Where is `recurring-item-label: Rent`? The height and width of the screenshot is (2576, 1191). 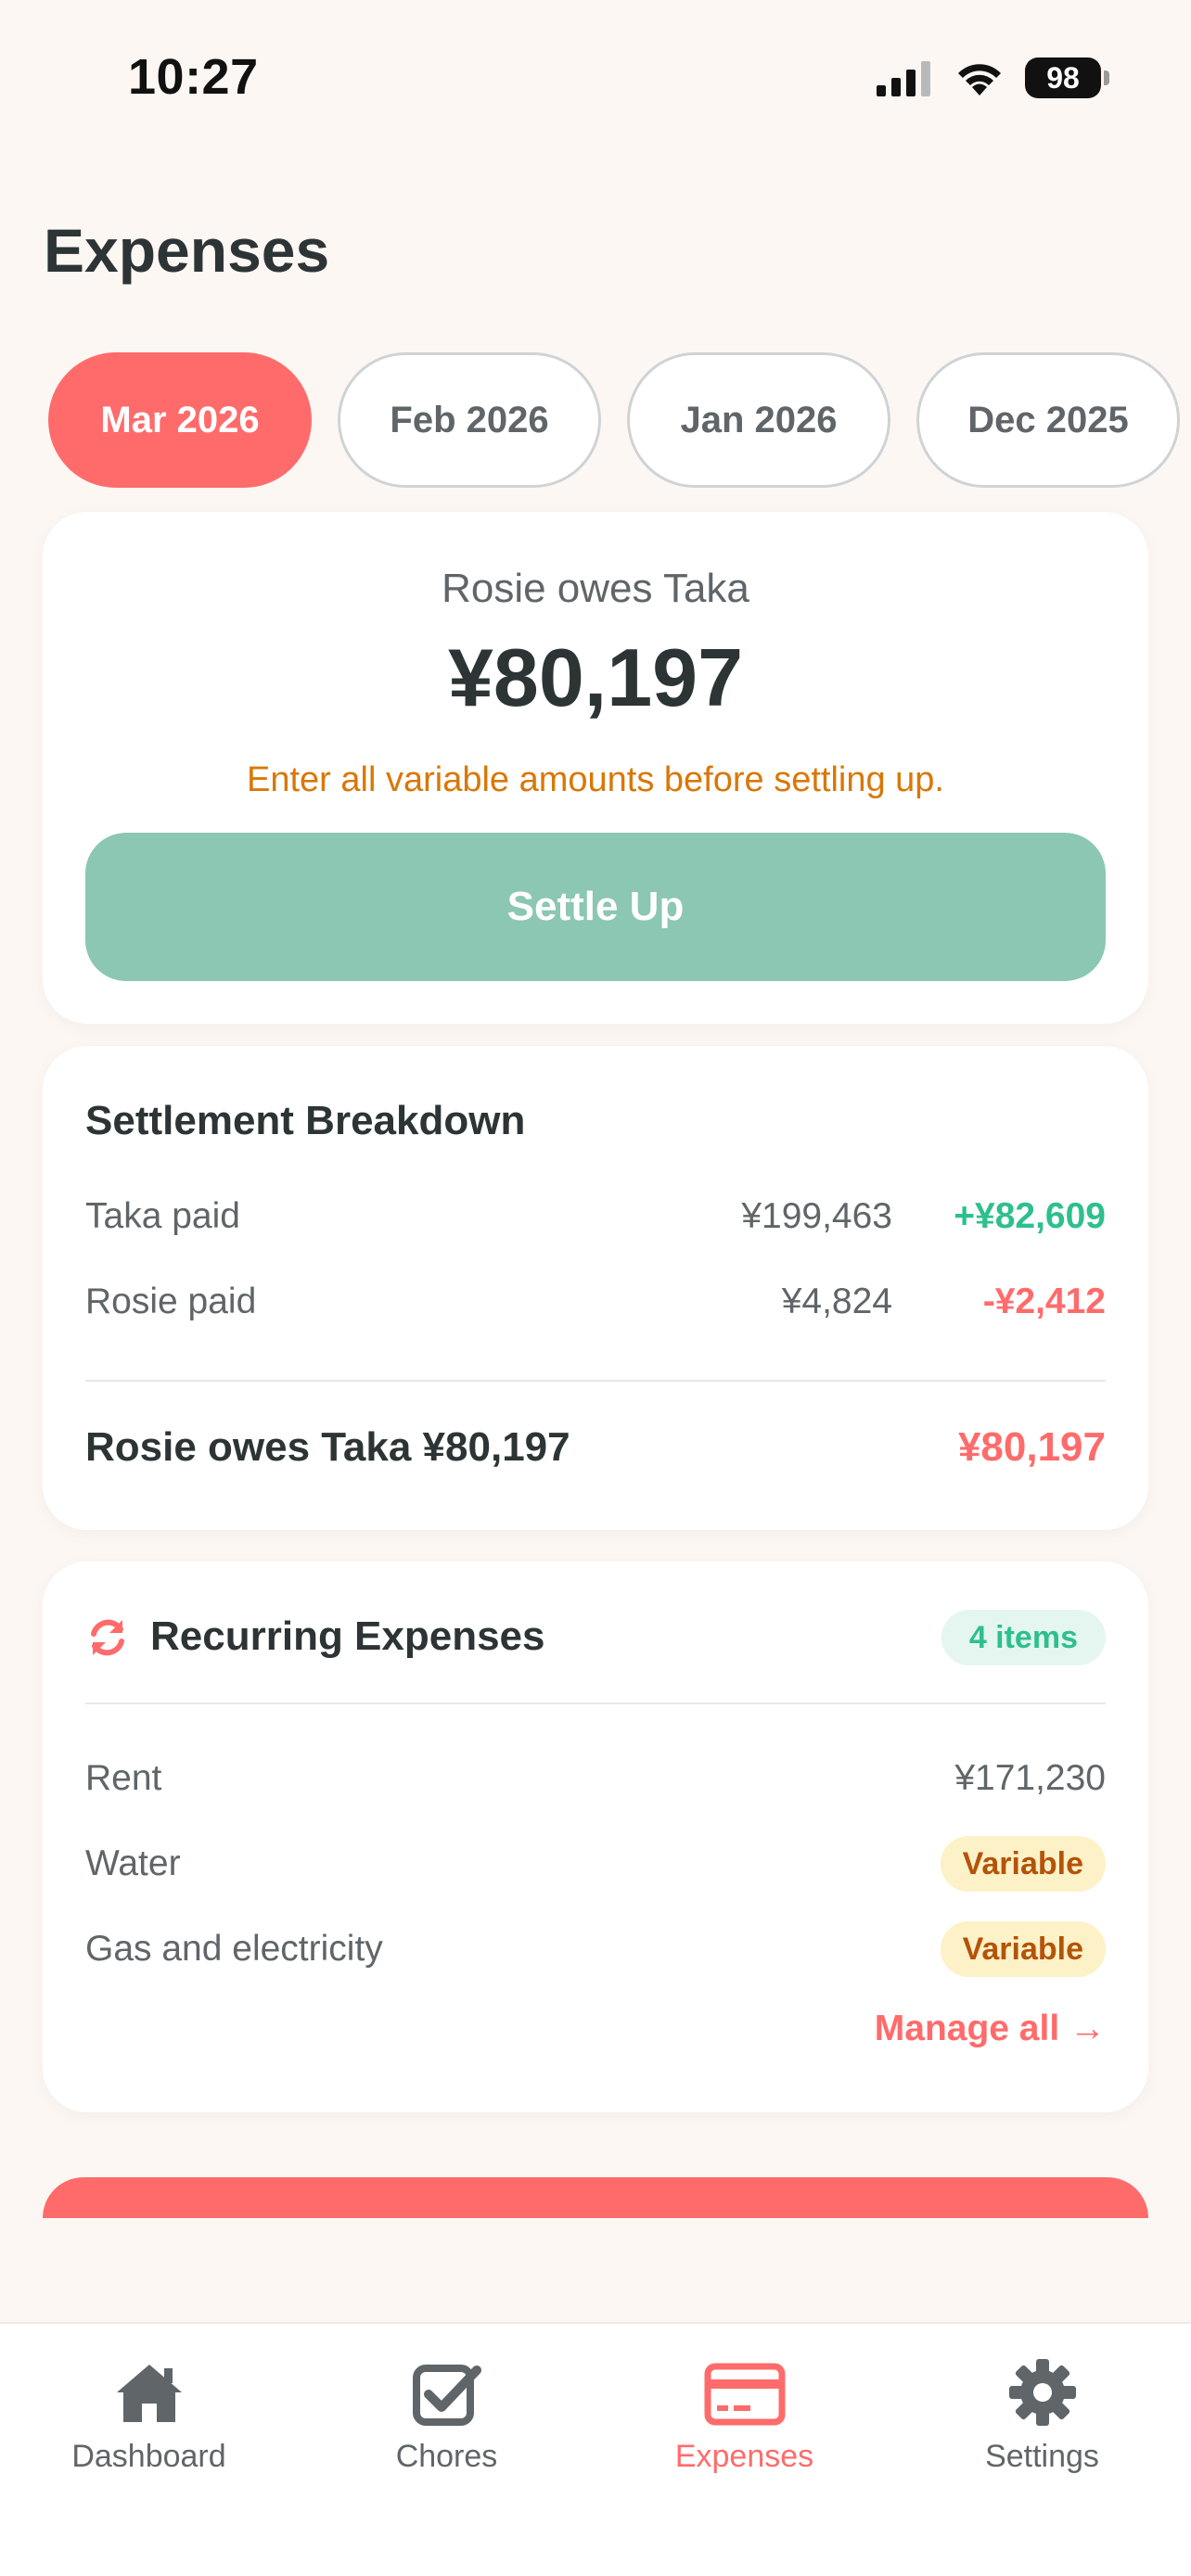 recurring-item-label: Rent is located at coordinates (123, 1778).